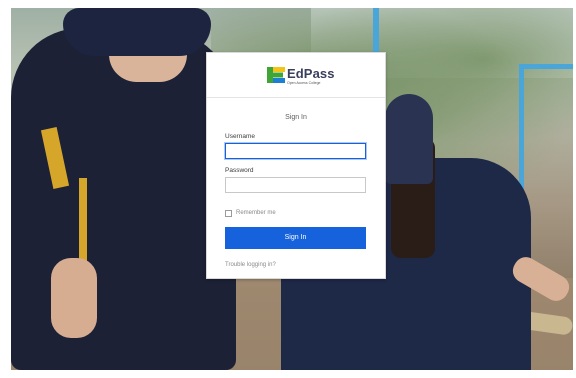 The height and width of the screenshot is (378, 576). What do you see at coordinates (239, 170) in the screenshot?
I see `password-label: Password` at bounding box center [239, 170].